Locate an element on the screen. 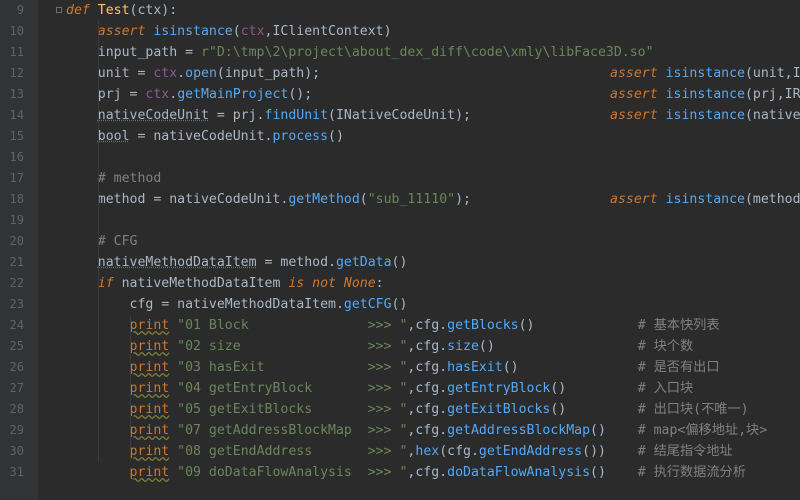 The height and width of the screenshot is (500, 800). code-token: hasExit is located at coordinates (475, 367).